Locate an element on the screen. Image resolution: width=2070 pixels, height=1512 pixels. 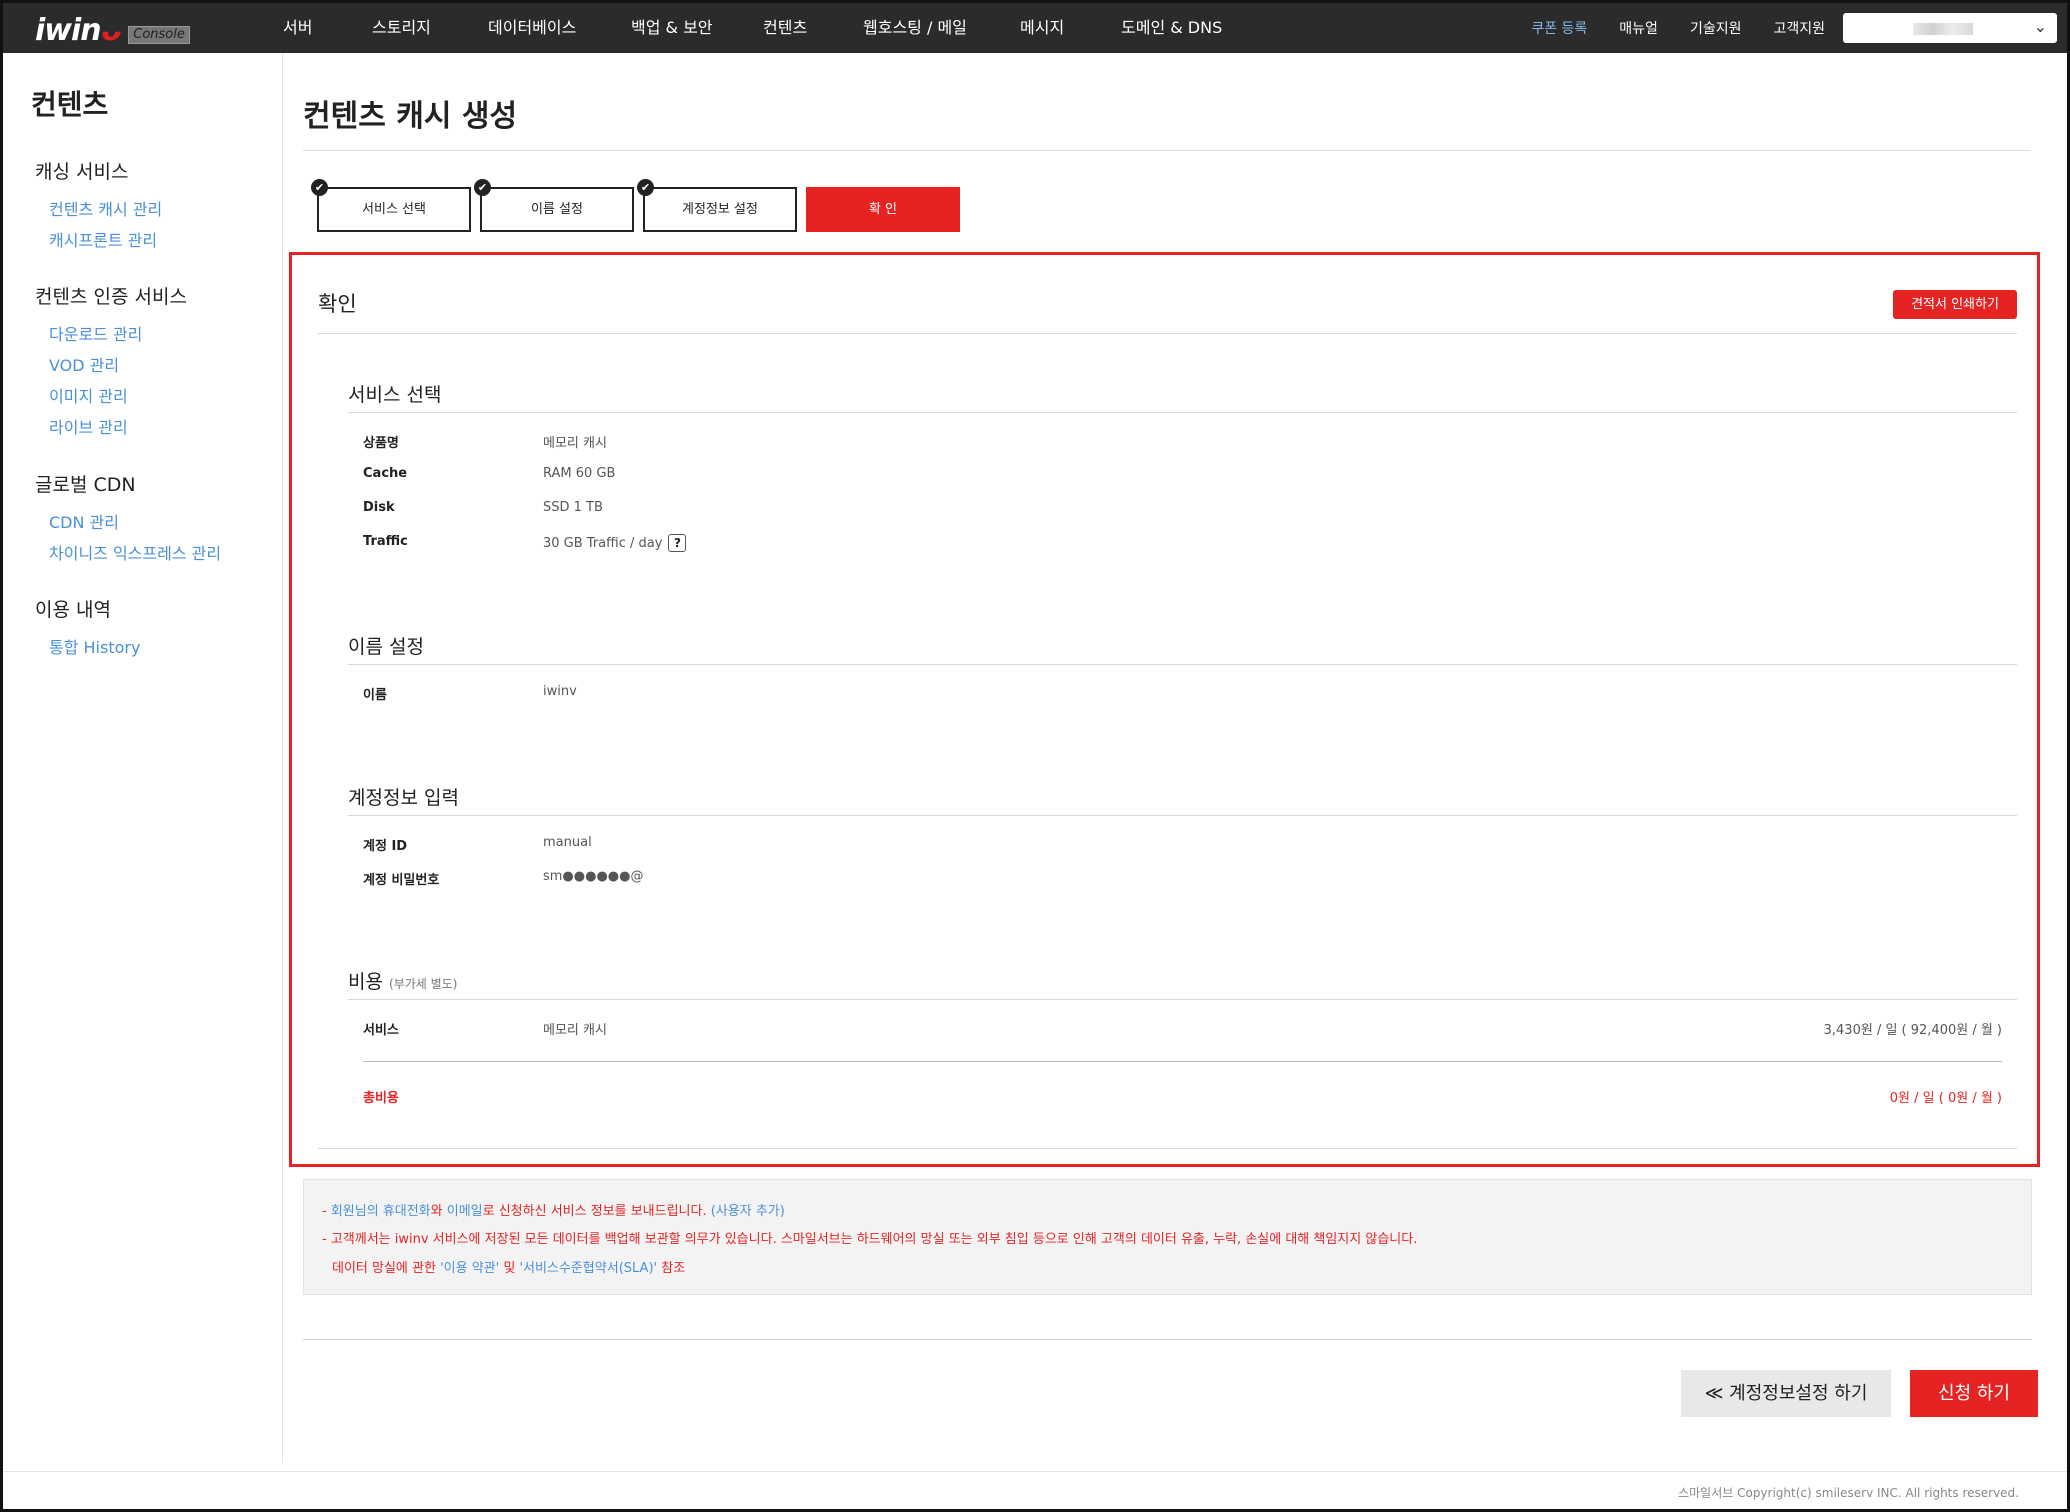
sidebar-group-usage: 이용 내역 통합 History is located at coordinates (87, 629).